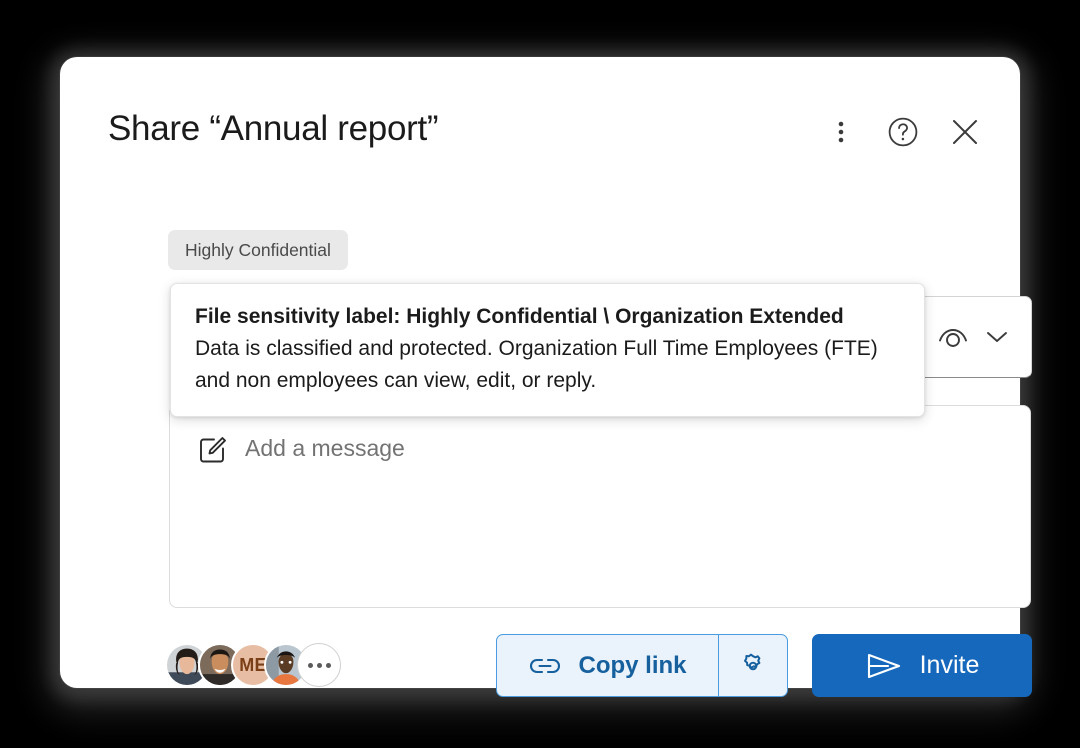  What do you see at coordinates (949, 665) in the screenshot?
I see `invite-label: Invite` at bounding box center [949, 665].